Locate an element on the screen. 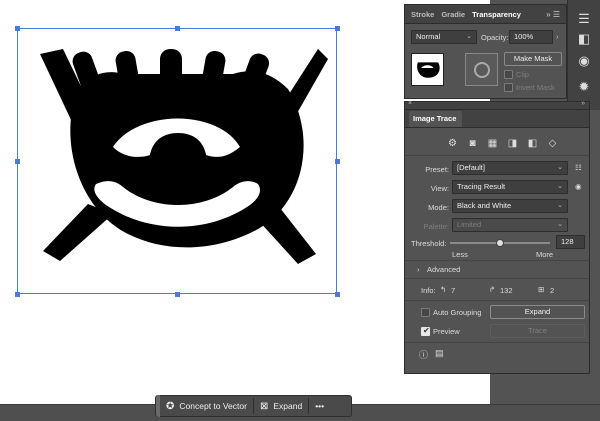  mode-value: Black and White is located at coordinates (484, 205).